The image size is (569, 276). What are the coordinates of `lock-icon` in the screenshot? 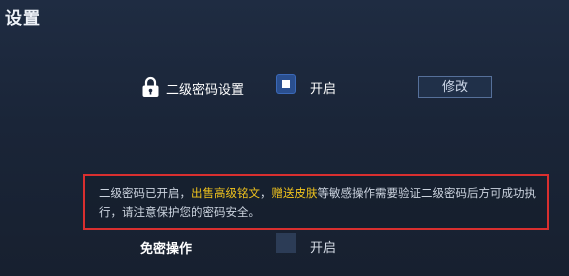 It's located at (150, 86).